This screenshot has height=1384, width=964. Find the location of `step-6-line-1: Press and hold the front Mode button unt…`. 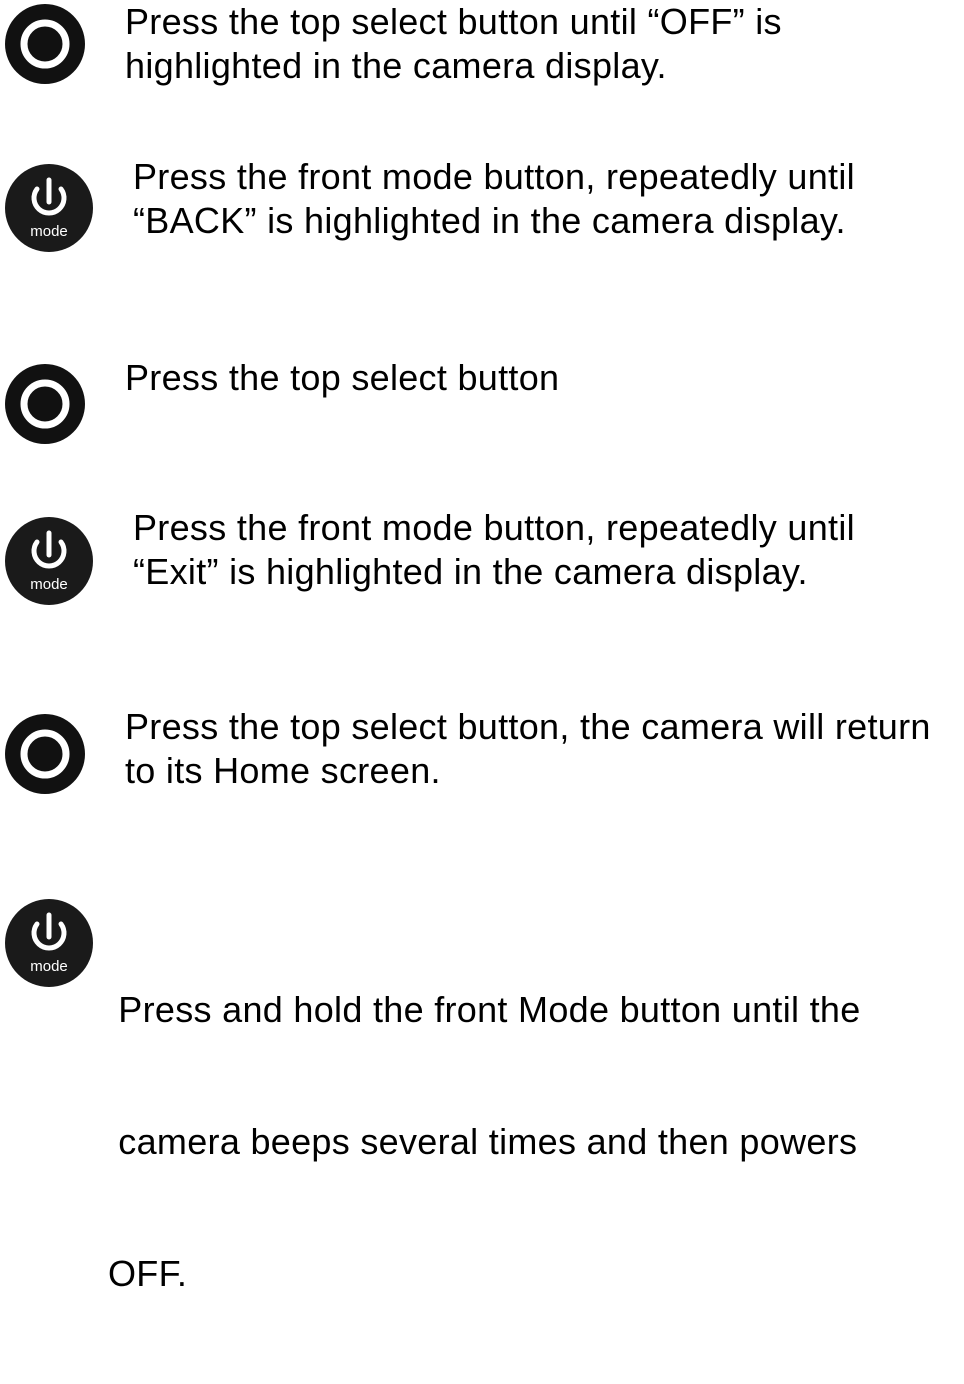

step-6-line-1: Press and hold the front Mode button unt… is located at coordinates (484, 1009).